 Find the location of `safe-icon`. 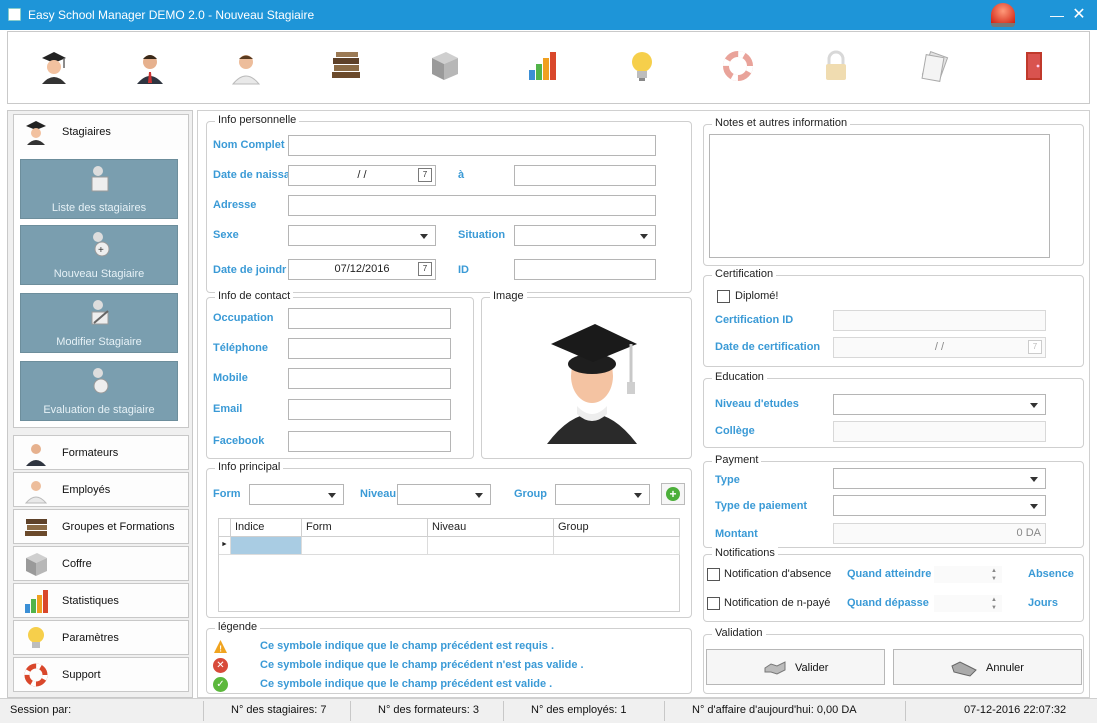

safe-icon is located at coordinates (444, 66).